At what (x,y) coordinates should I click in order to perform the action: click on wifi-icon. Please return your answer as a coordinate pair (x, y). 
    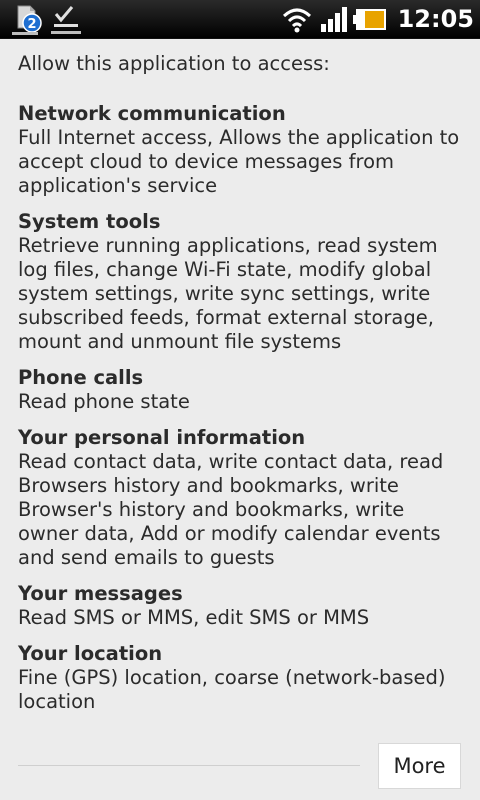
    Looking at the image, I should click on (296, 20).